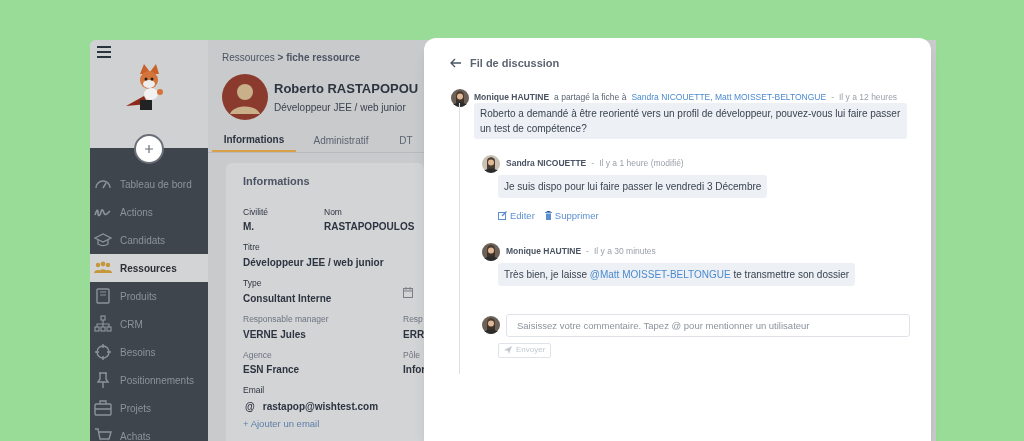 Image resolution: width=1024 pixels, height=441 pixels. What do you see at coordinates (149, 408) in the screenshot?
I see `sidebar-item: Projets` at bounding box center [149, 408].